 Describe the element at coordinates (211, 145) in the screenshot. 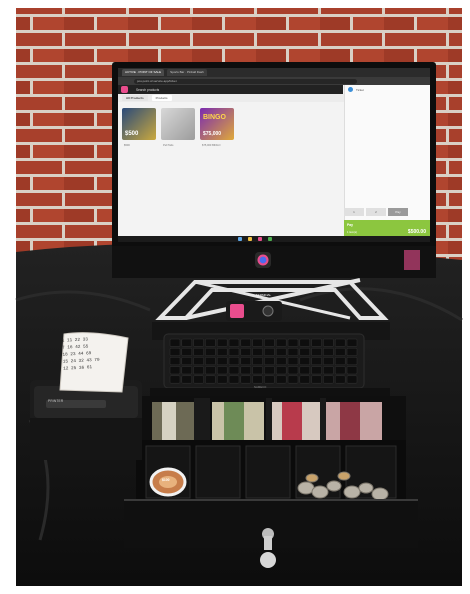

I see `product-label: $75,000 BINGO` at that location.